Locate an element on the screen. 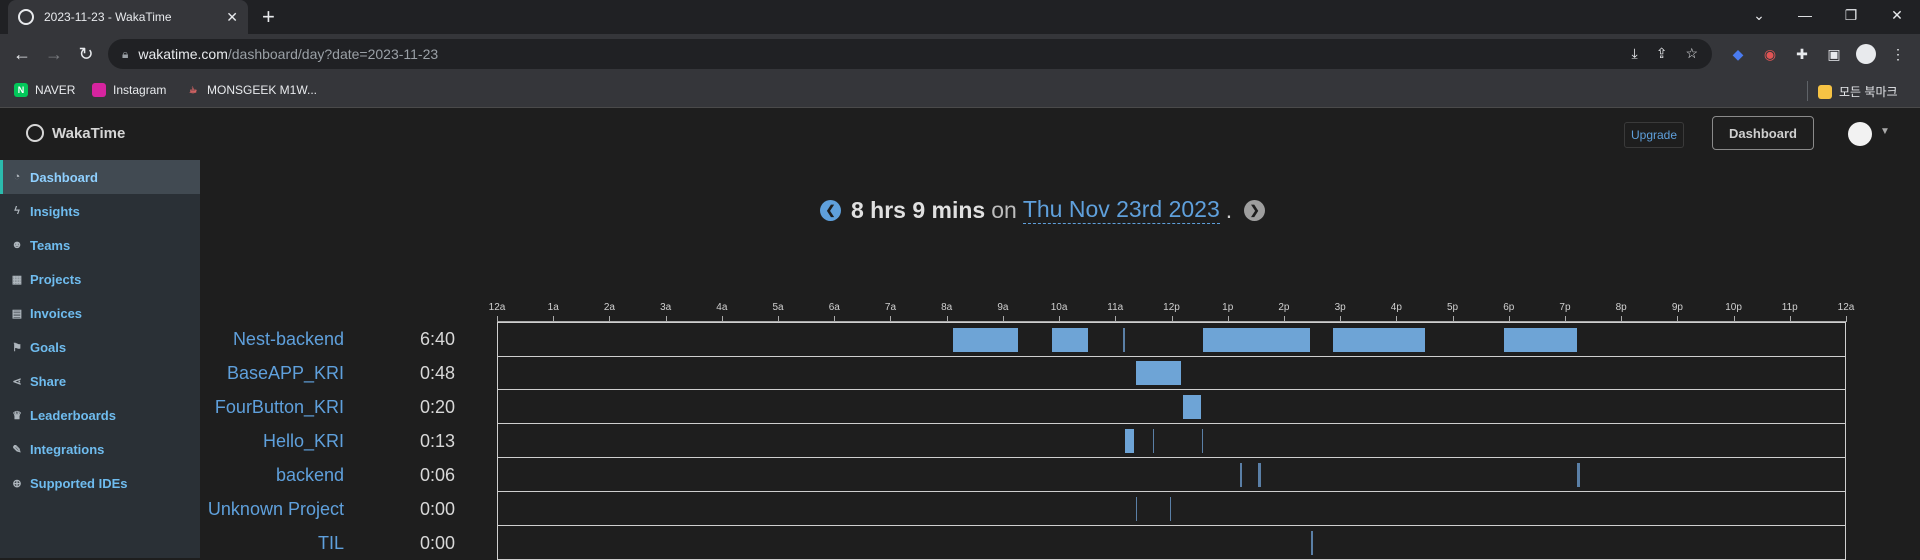  tick-label: 5a is located at coordinates (778, 307).